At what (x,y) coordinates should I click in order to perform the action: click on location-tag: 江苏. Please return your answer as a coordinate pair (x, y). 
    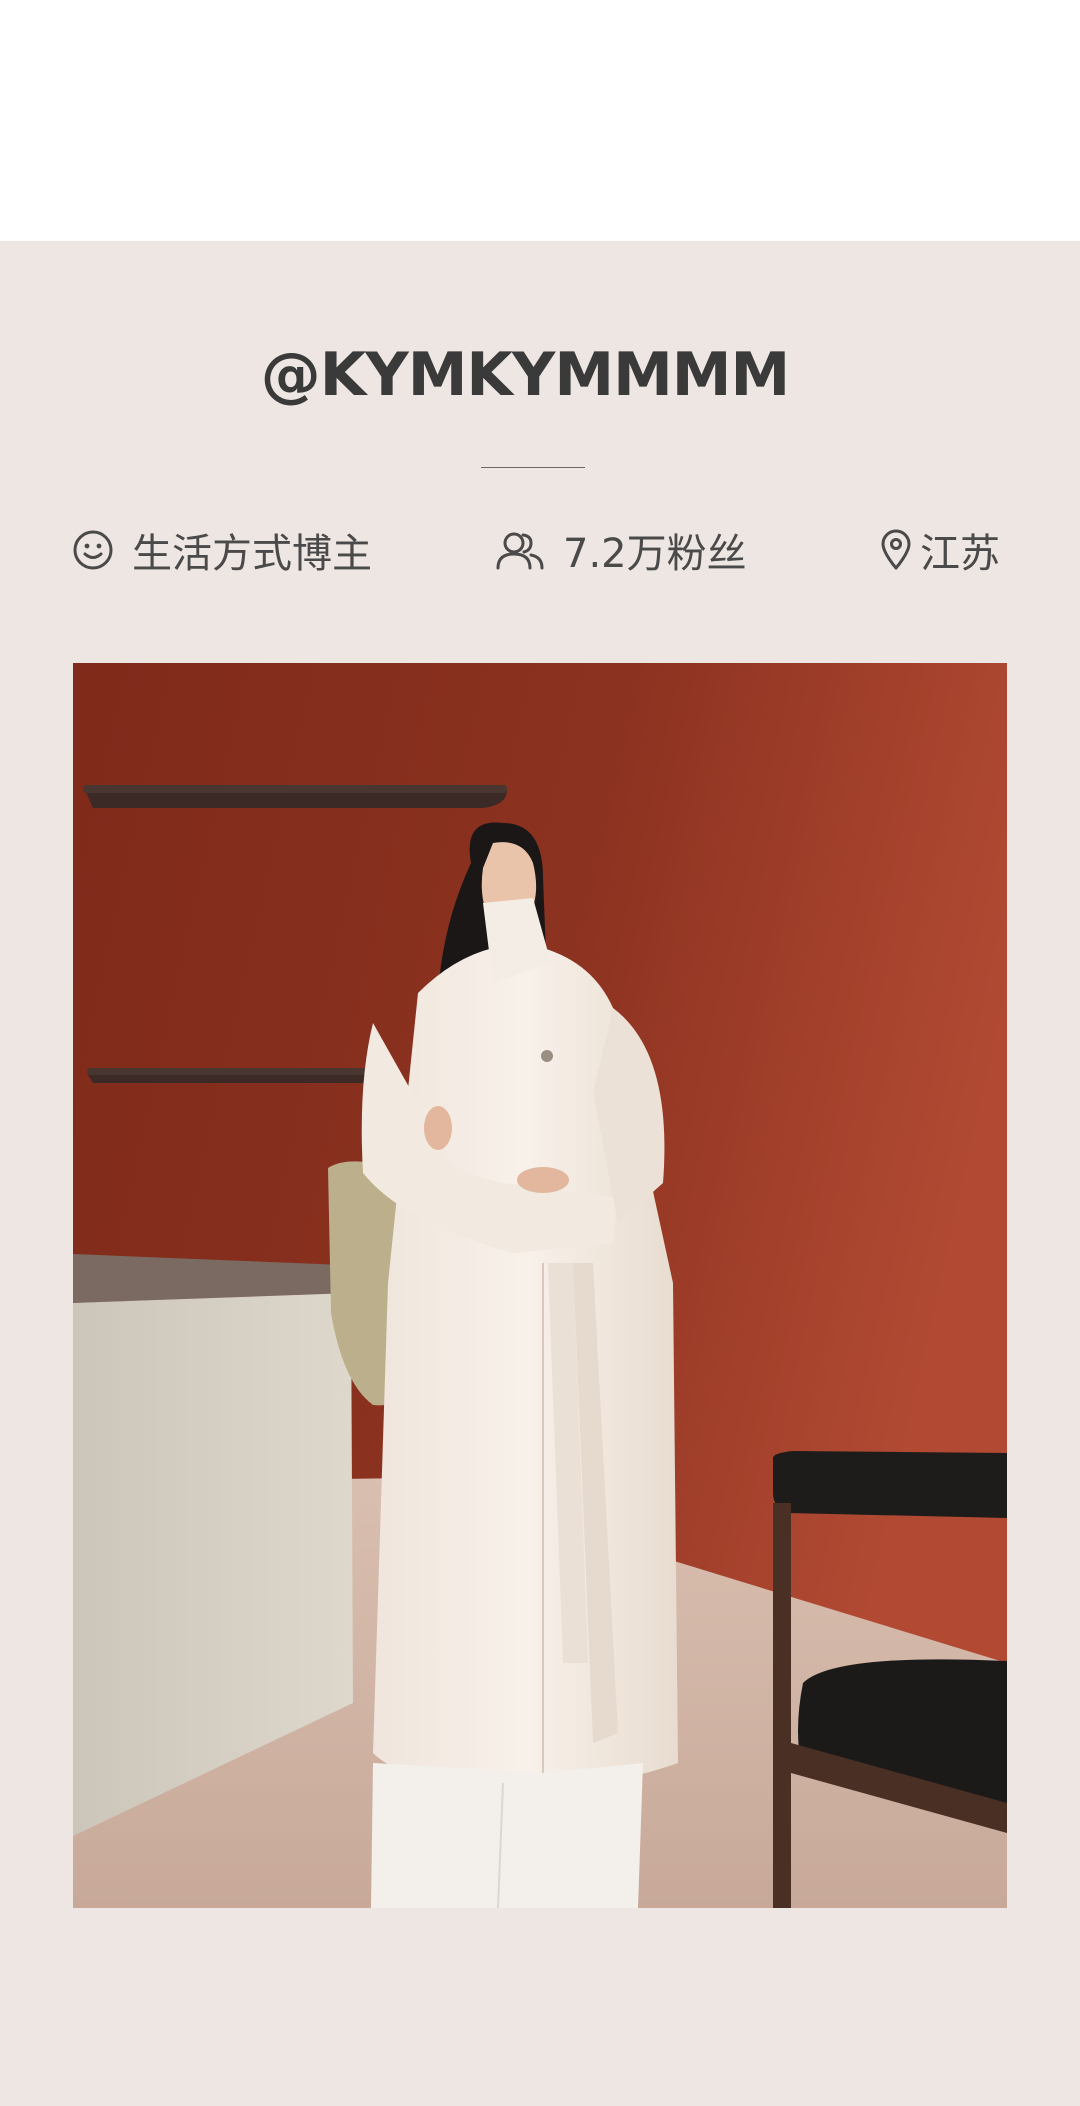
    Looking at the image, I should click on (940, 550).